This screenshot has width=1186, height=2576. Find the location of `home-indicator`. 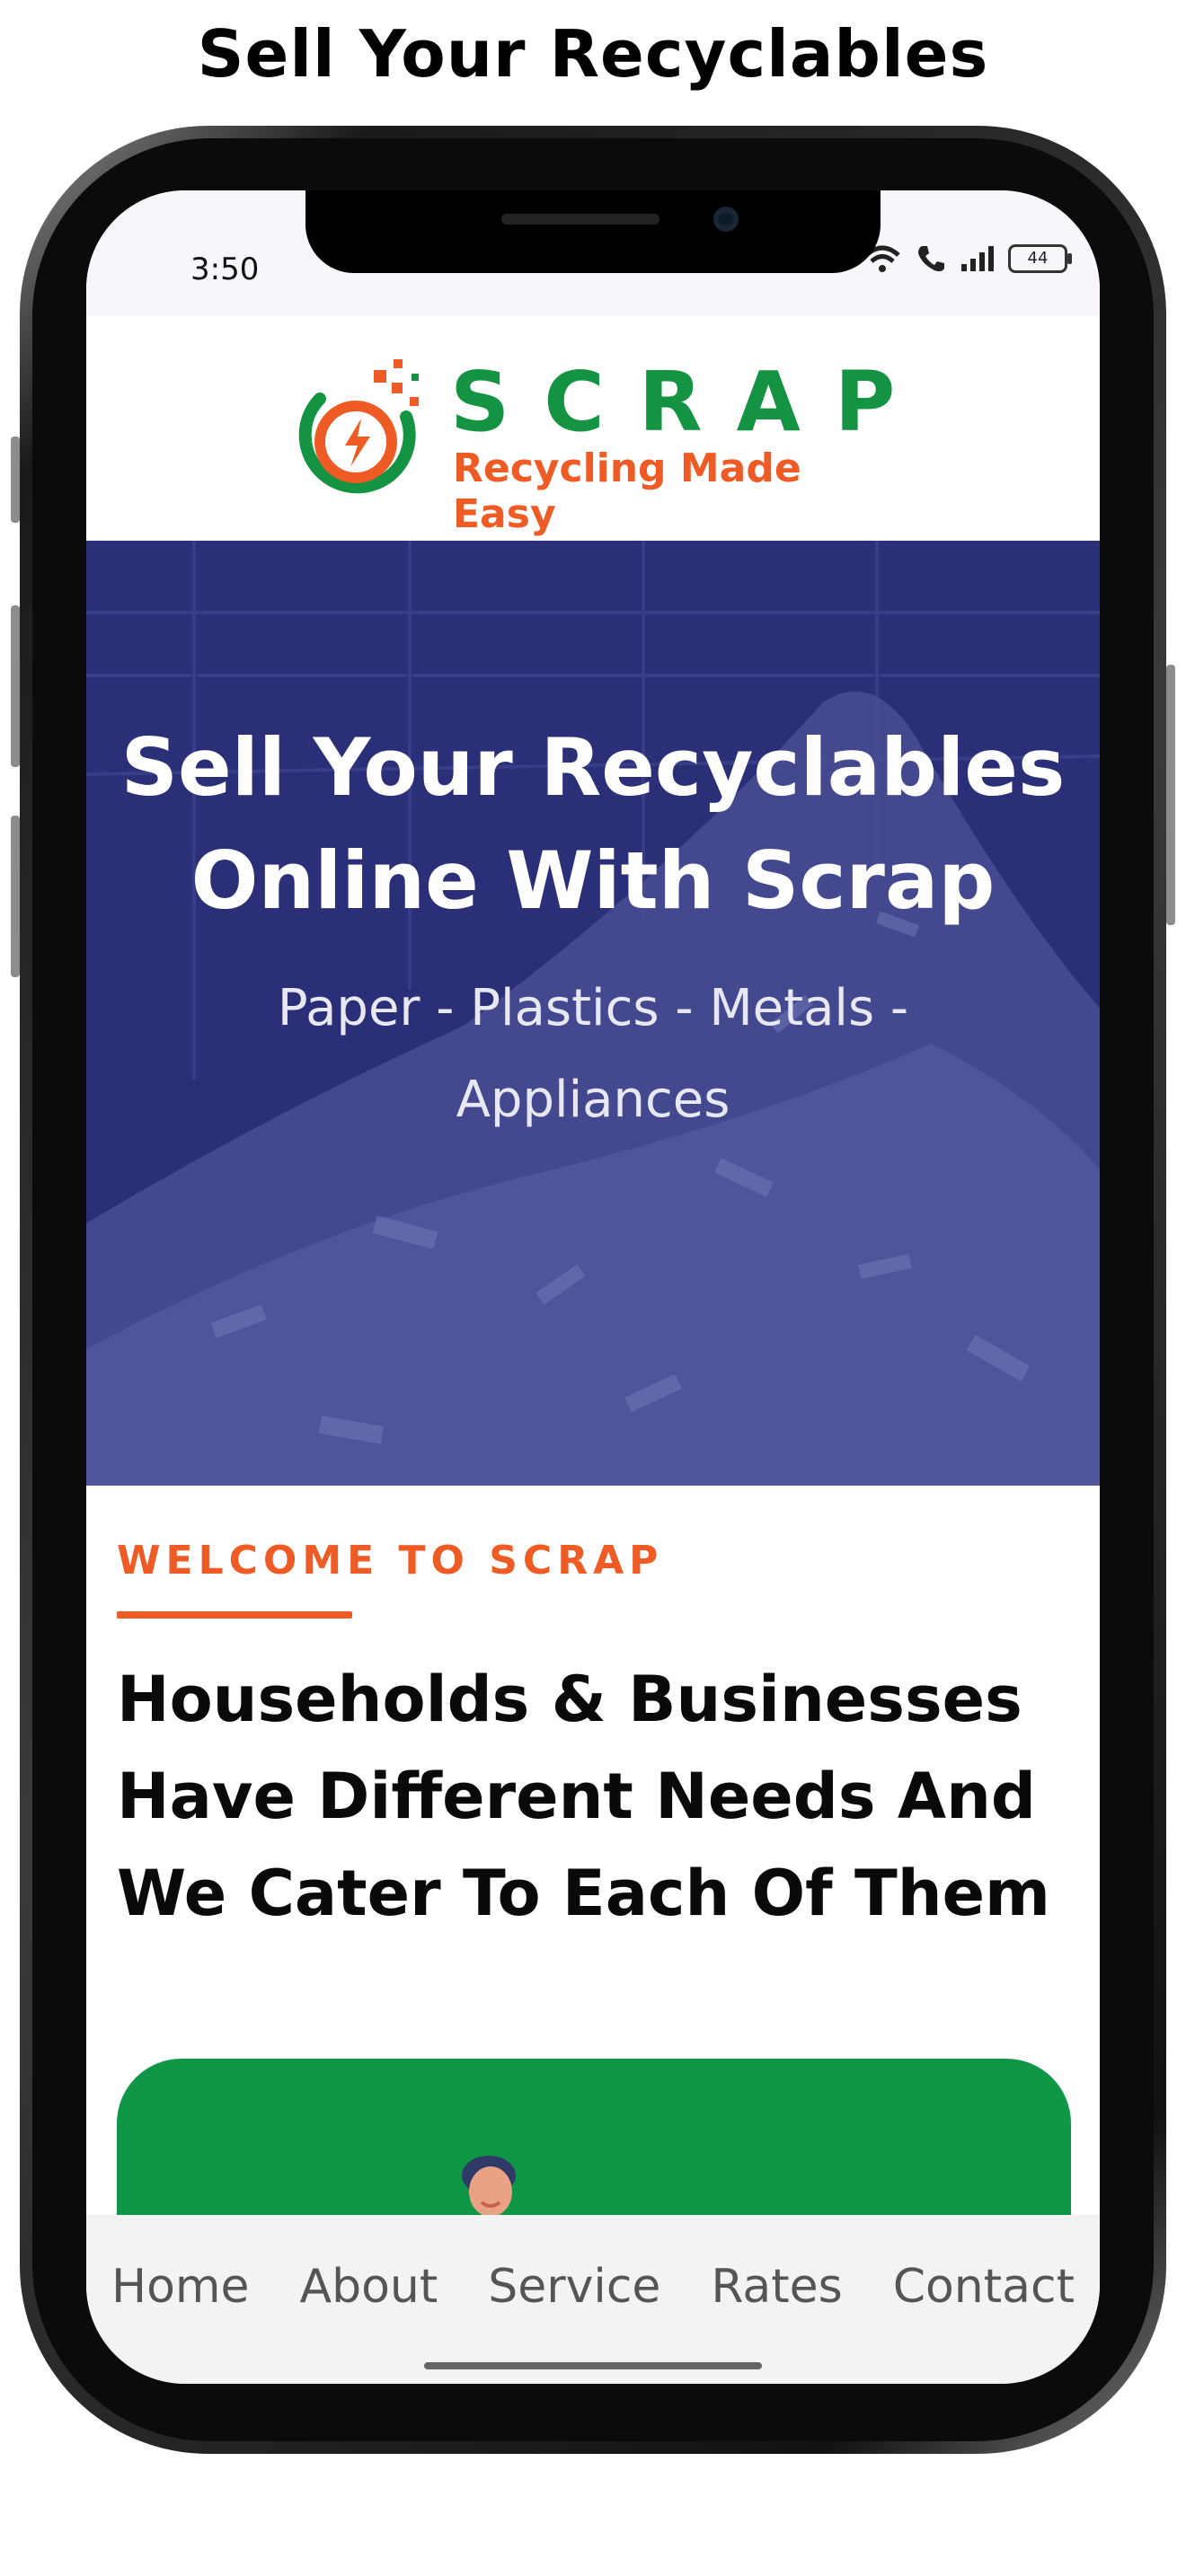

home-indicator is located at coordinates (593, 2365).